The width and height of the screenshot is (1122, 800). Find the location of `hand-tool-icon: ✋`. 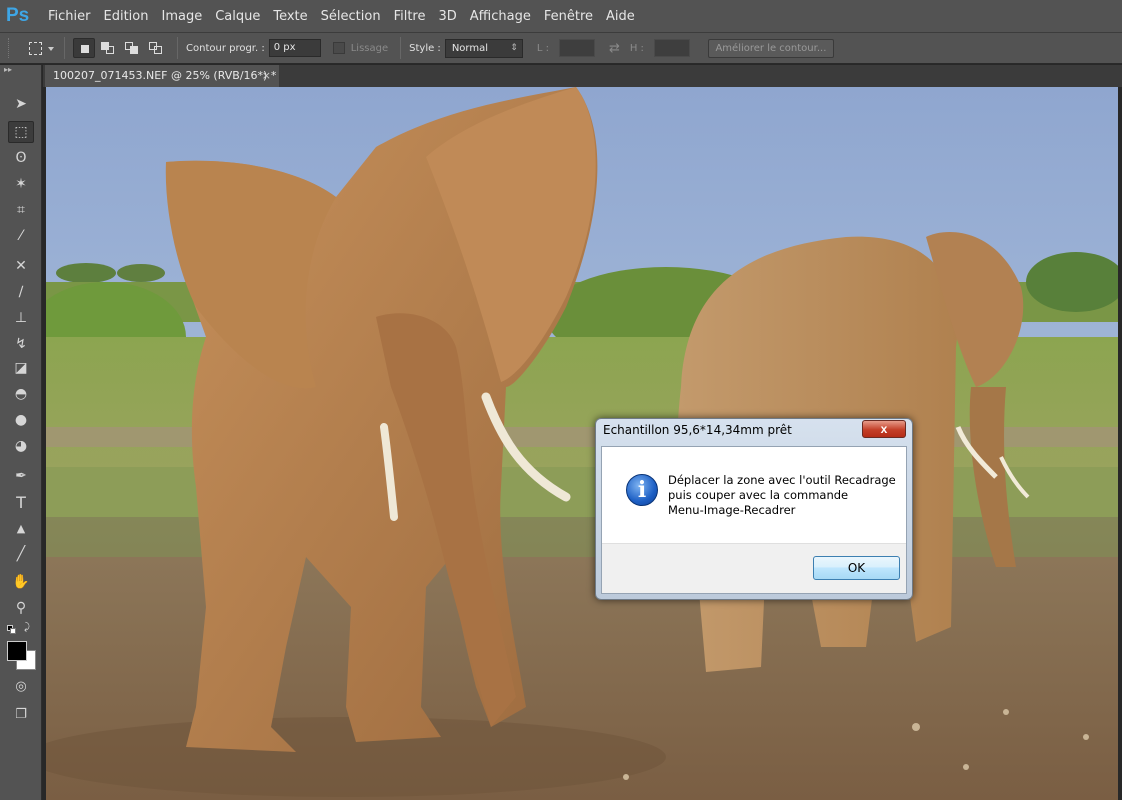

hand-tool-icon: ✋ is located at coordinates (21, 582).